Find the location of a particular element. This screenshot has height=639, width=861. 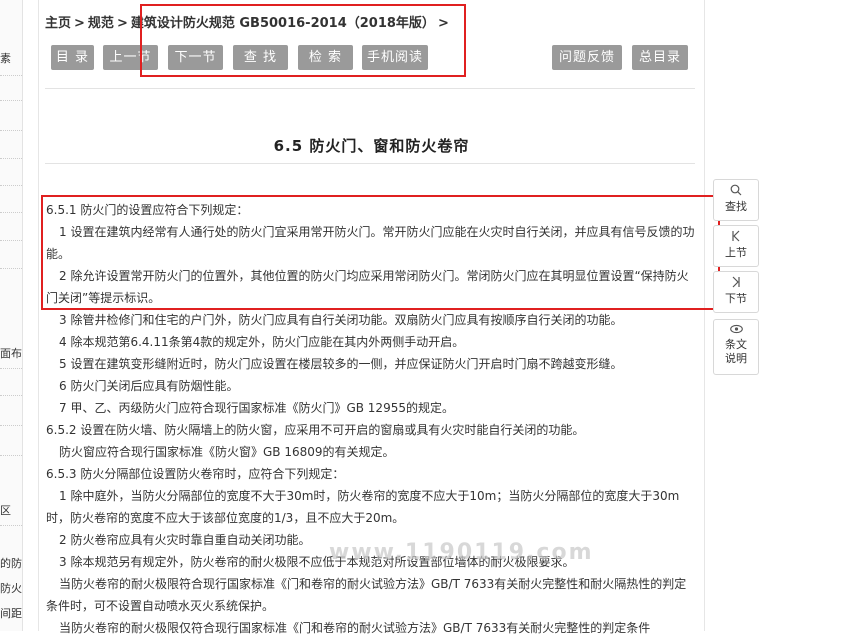

breadcrumb-specs: 规范 is located at coordinates (101, 23).